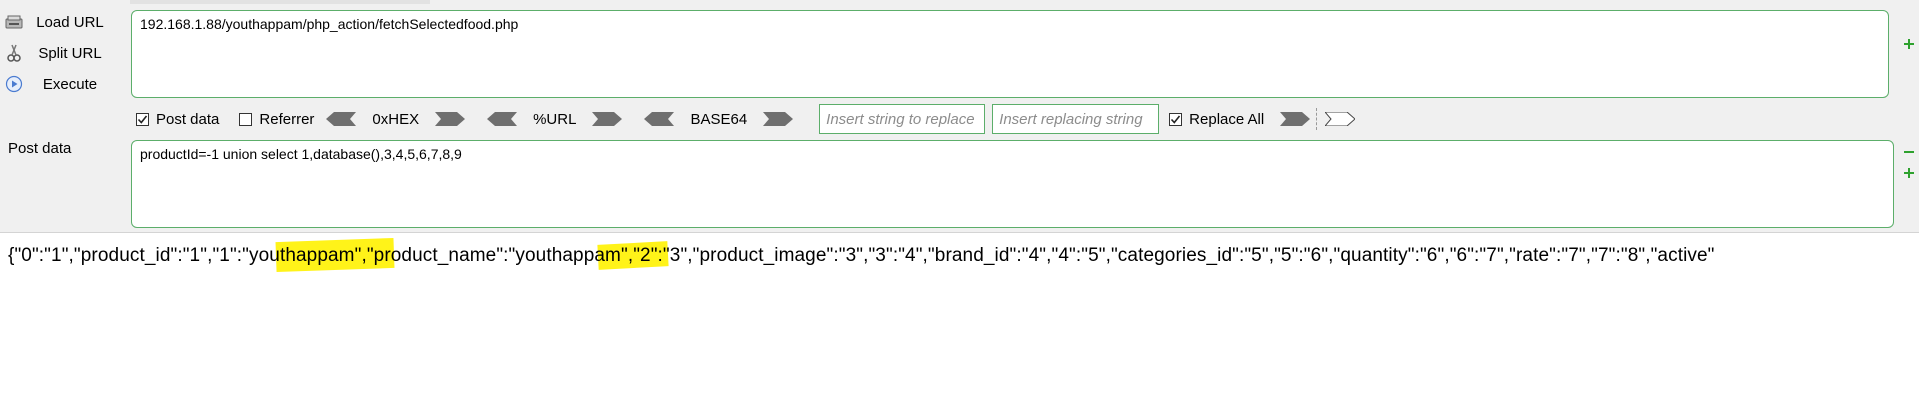 Image resolution: width=1919 pixels, height=404 pixels. Describe the element at coordinates (1227, 119) in the screenshot. I see `replace-all-label: Replace All` at that location.